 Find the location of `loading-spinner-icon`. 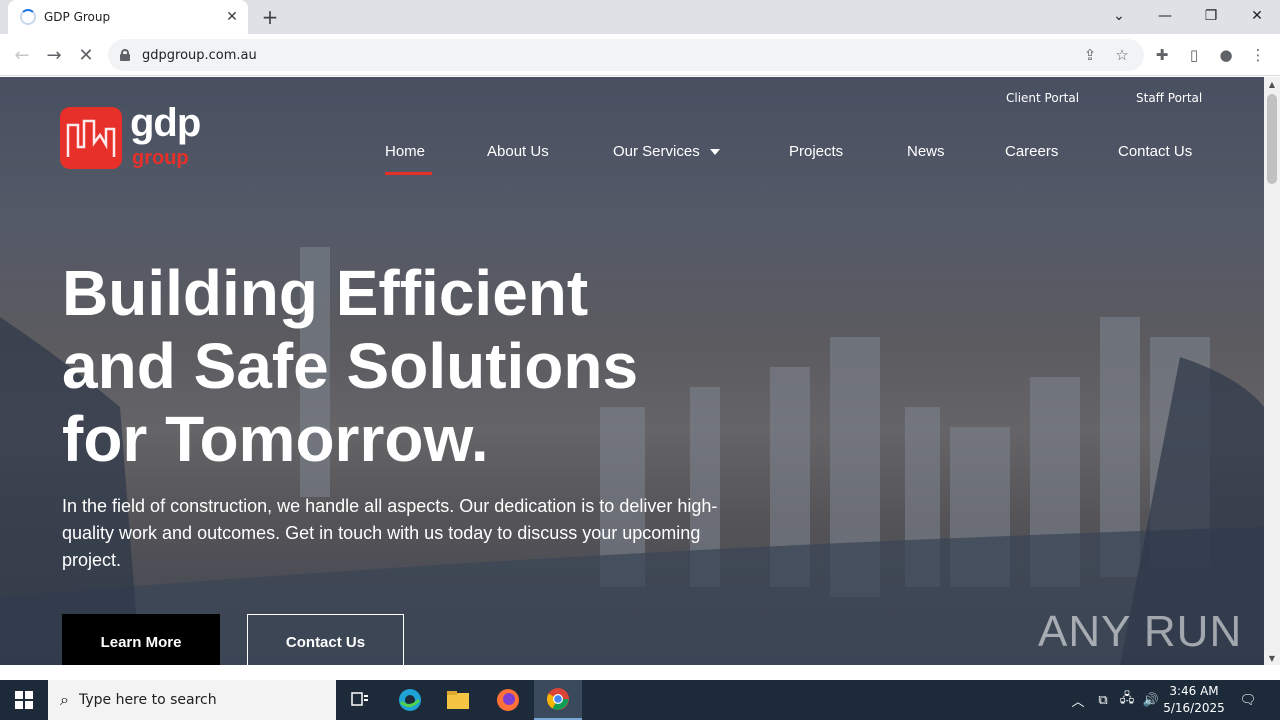

loading-spinner-icon is located at coordinates (28, 17).